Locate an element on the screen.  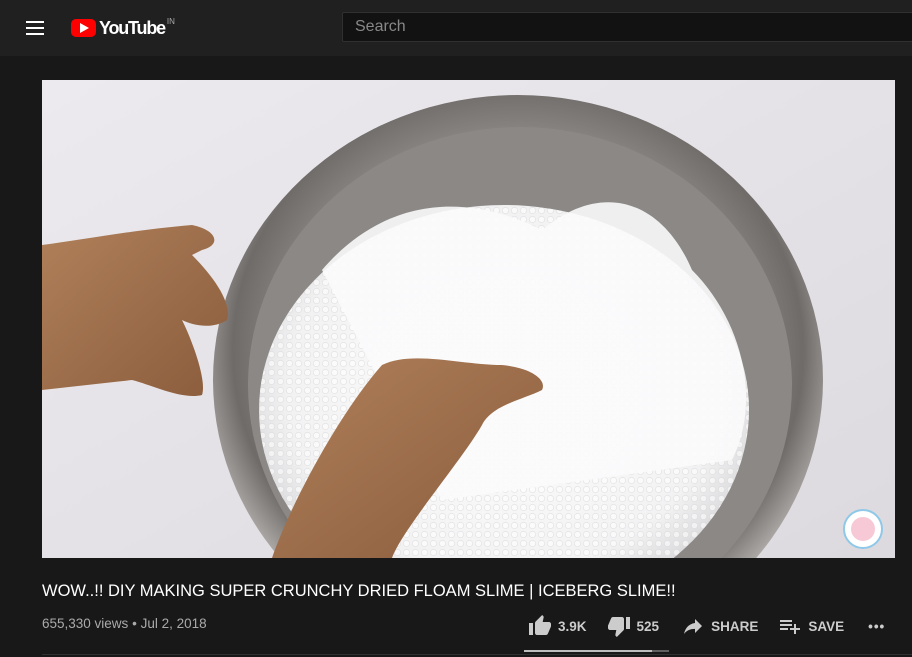
video-actions: 3.9K 525 SHARE SAVE ••• is located at coordinates (706, 626).